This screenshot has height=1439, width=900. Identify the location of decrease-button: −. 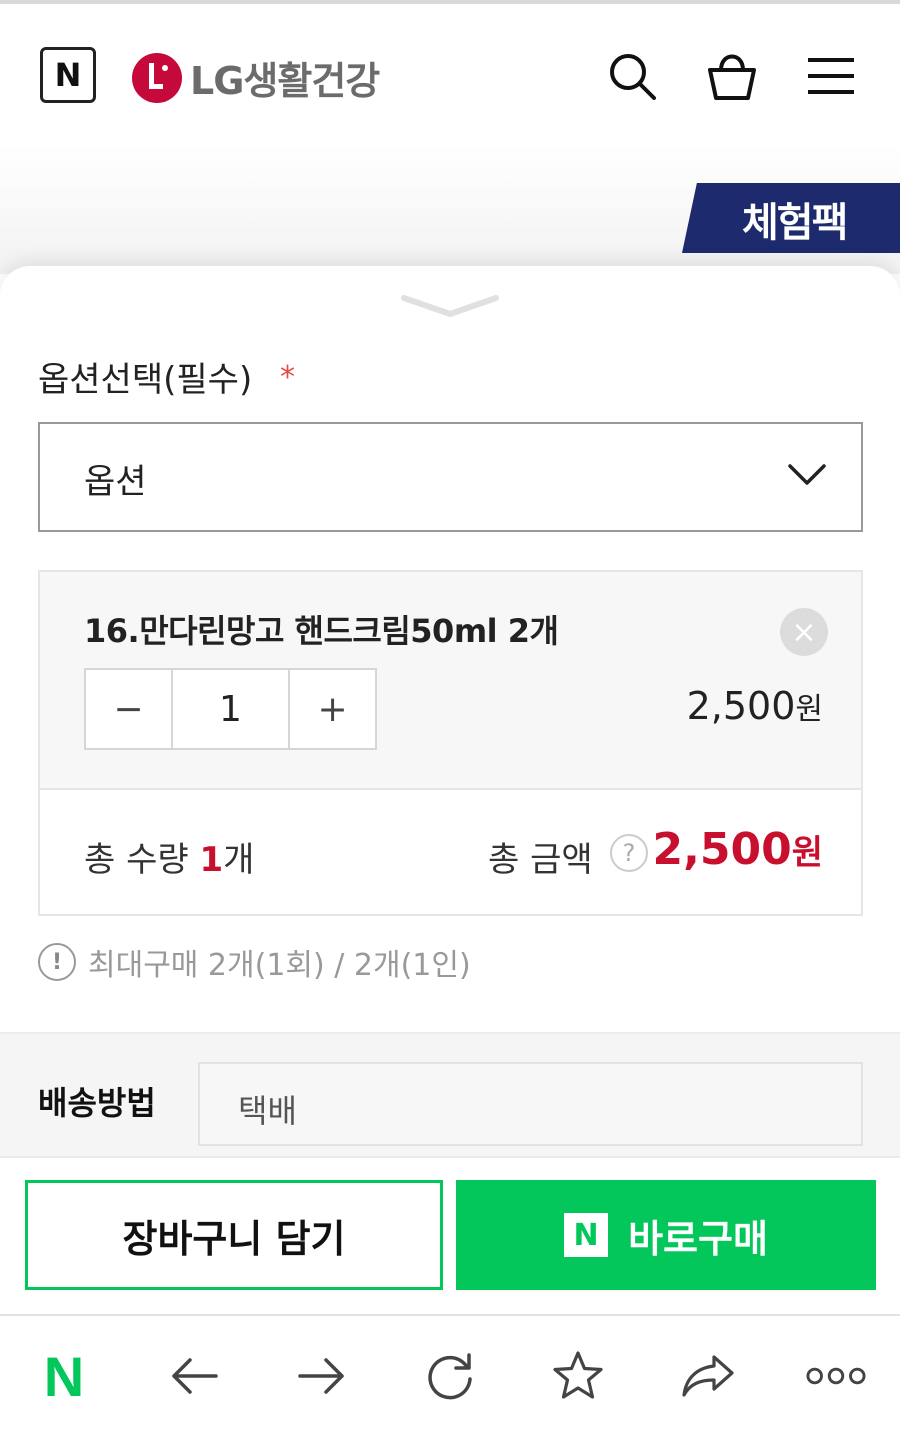
(128, 709).